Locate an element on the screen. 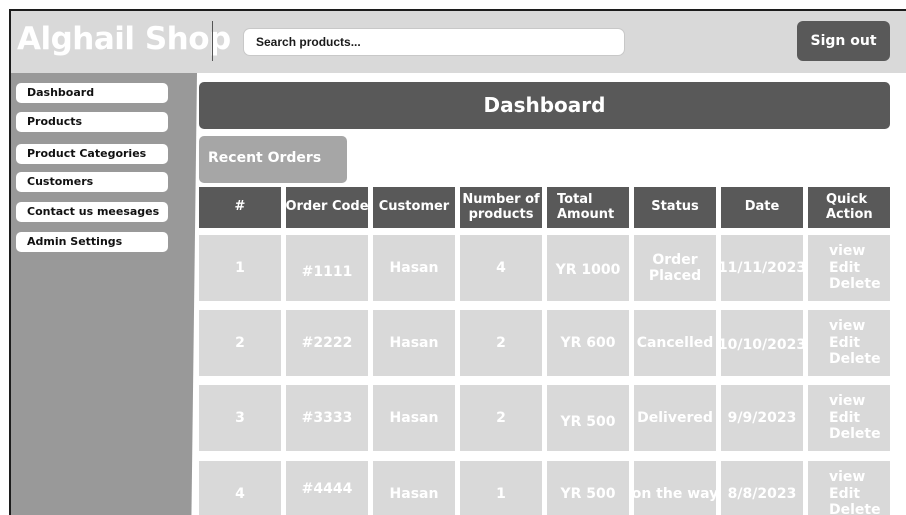  cell-product-count: 4 is located at coordinates (501, 268).